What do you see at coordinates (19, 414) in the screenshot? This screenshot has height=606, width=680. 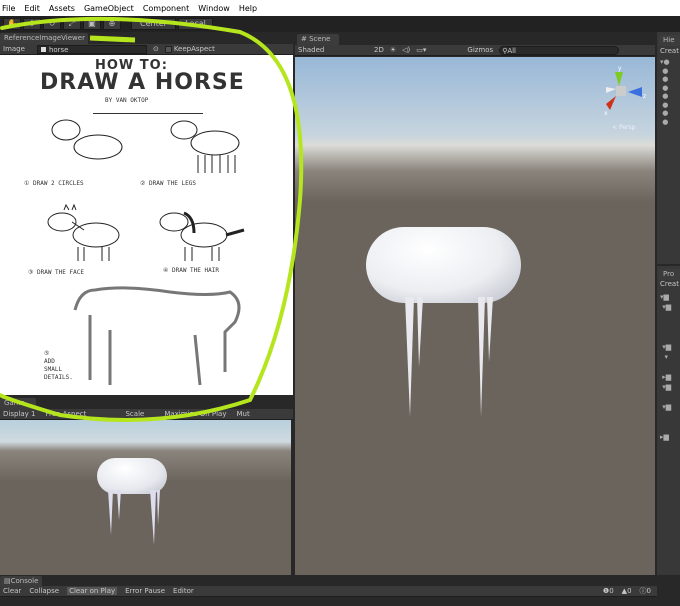 I see `display-dropdown: Display 1` at bounding box center [19, 414].